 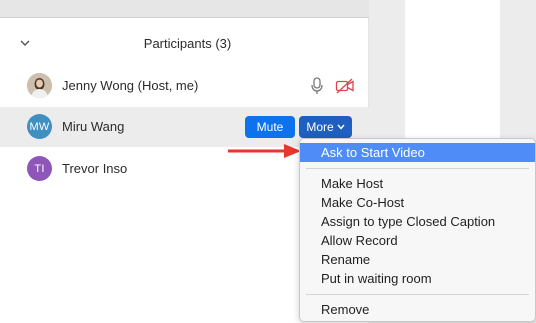 What do you see at coordinates (417, 183) in the screenshot?
I see `menu-item-make-host: Make Host` at bounding box center [417, 183].